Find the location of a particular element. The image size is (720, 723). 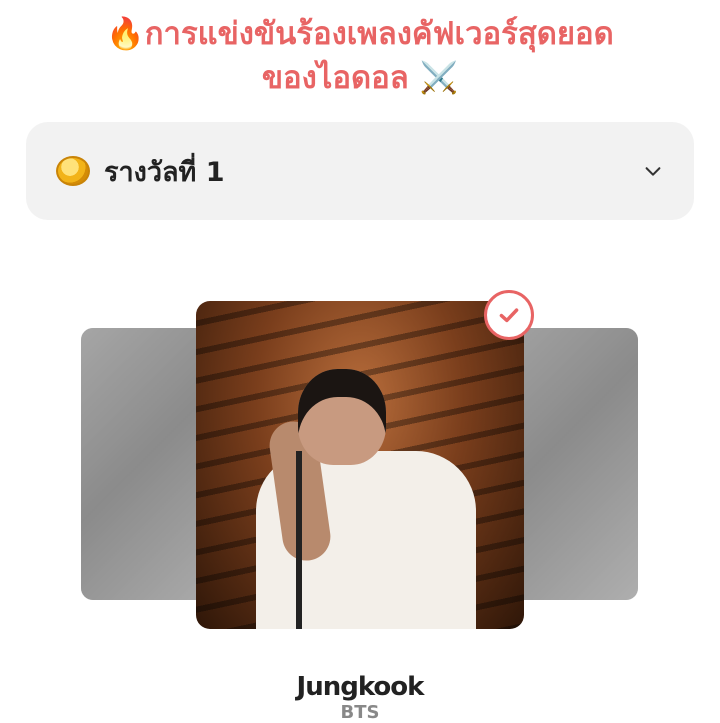

chevron-down-icon is located at coordinates (653, 171).